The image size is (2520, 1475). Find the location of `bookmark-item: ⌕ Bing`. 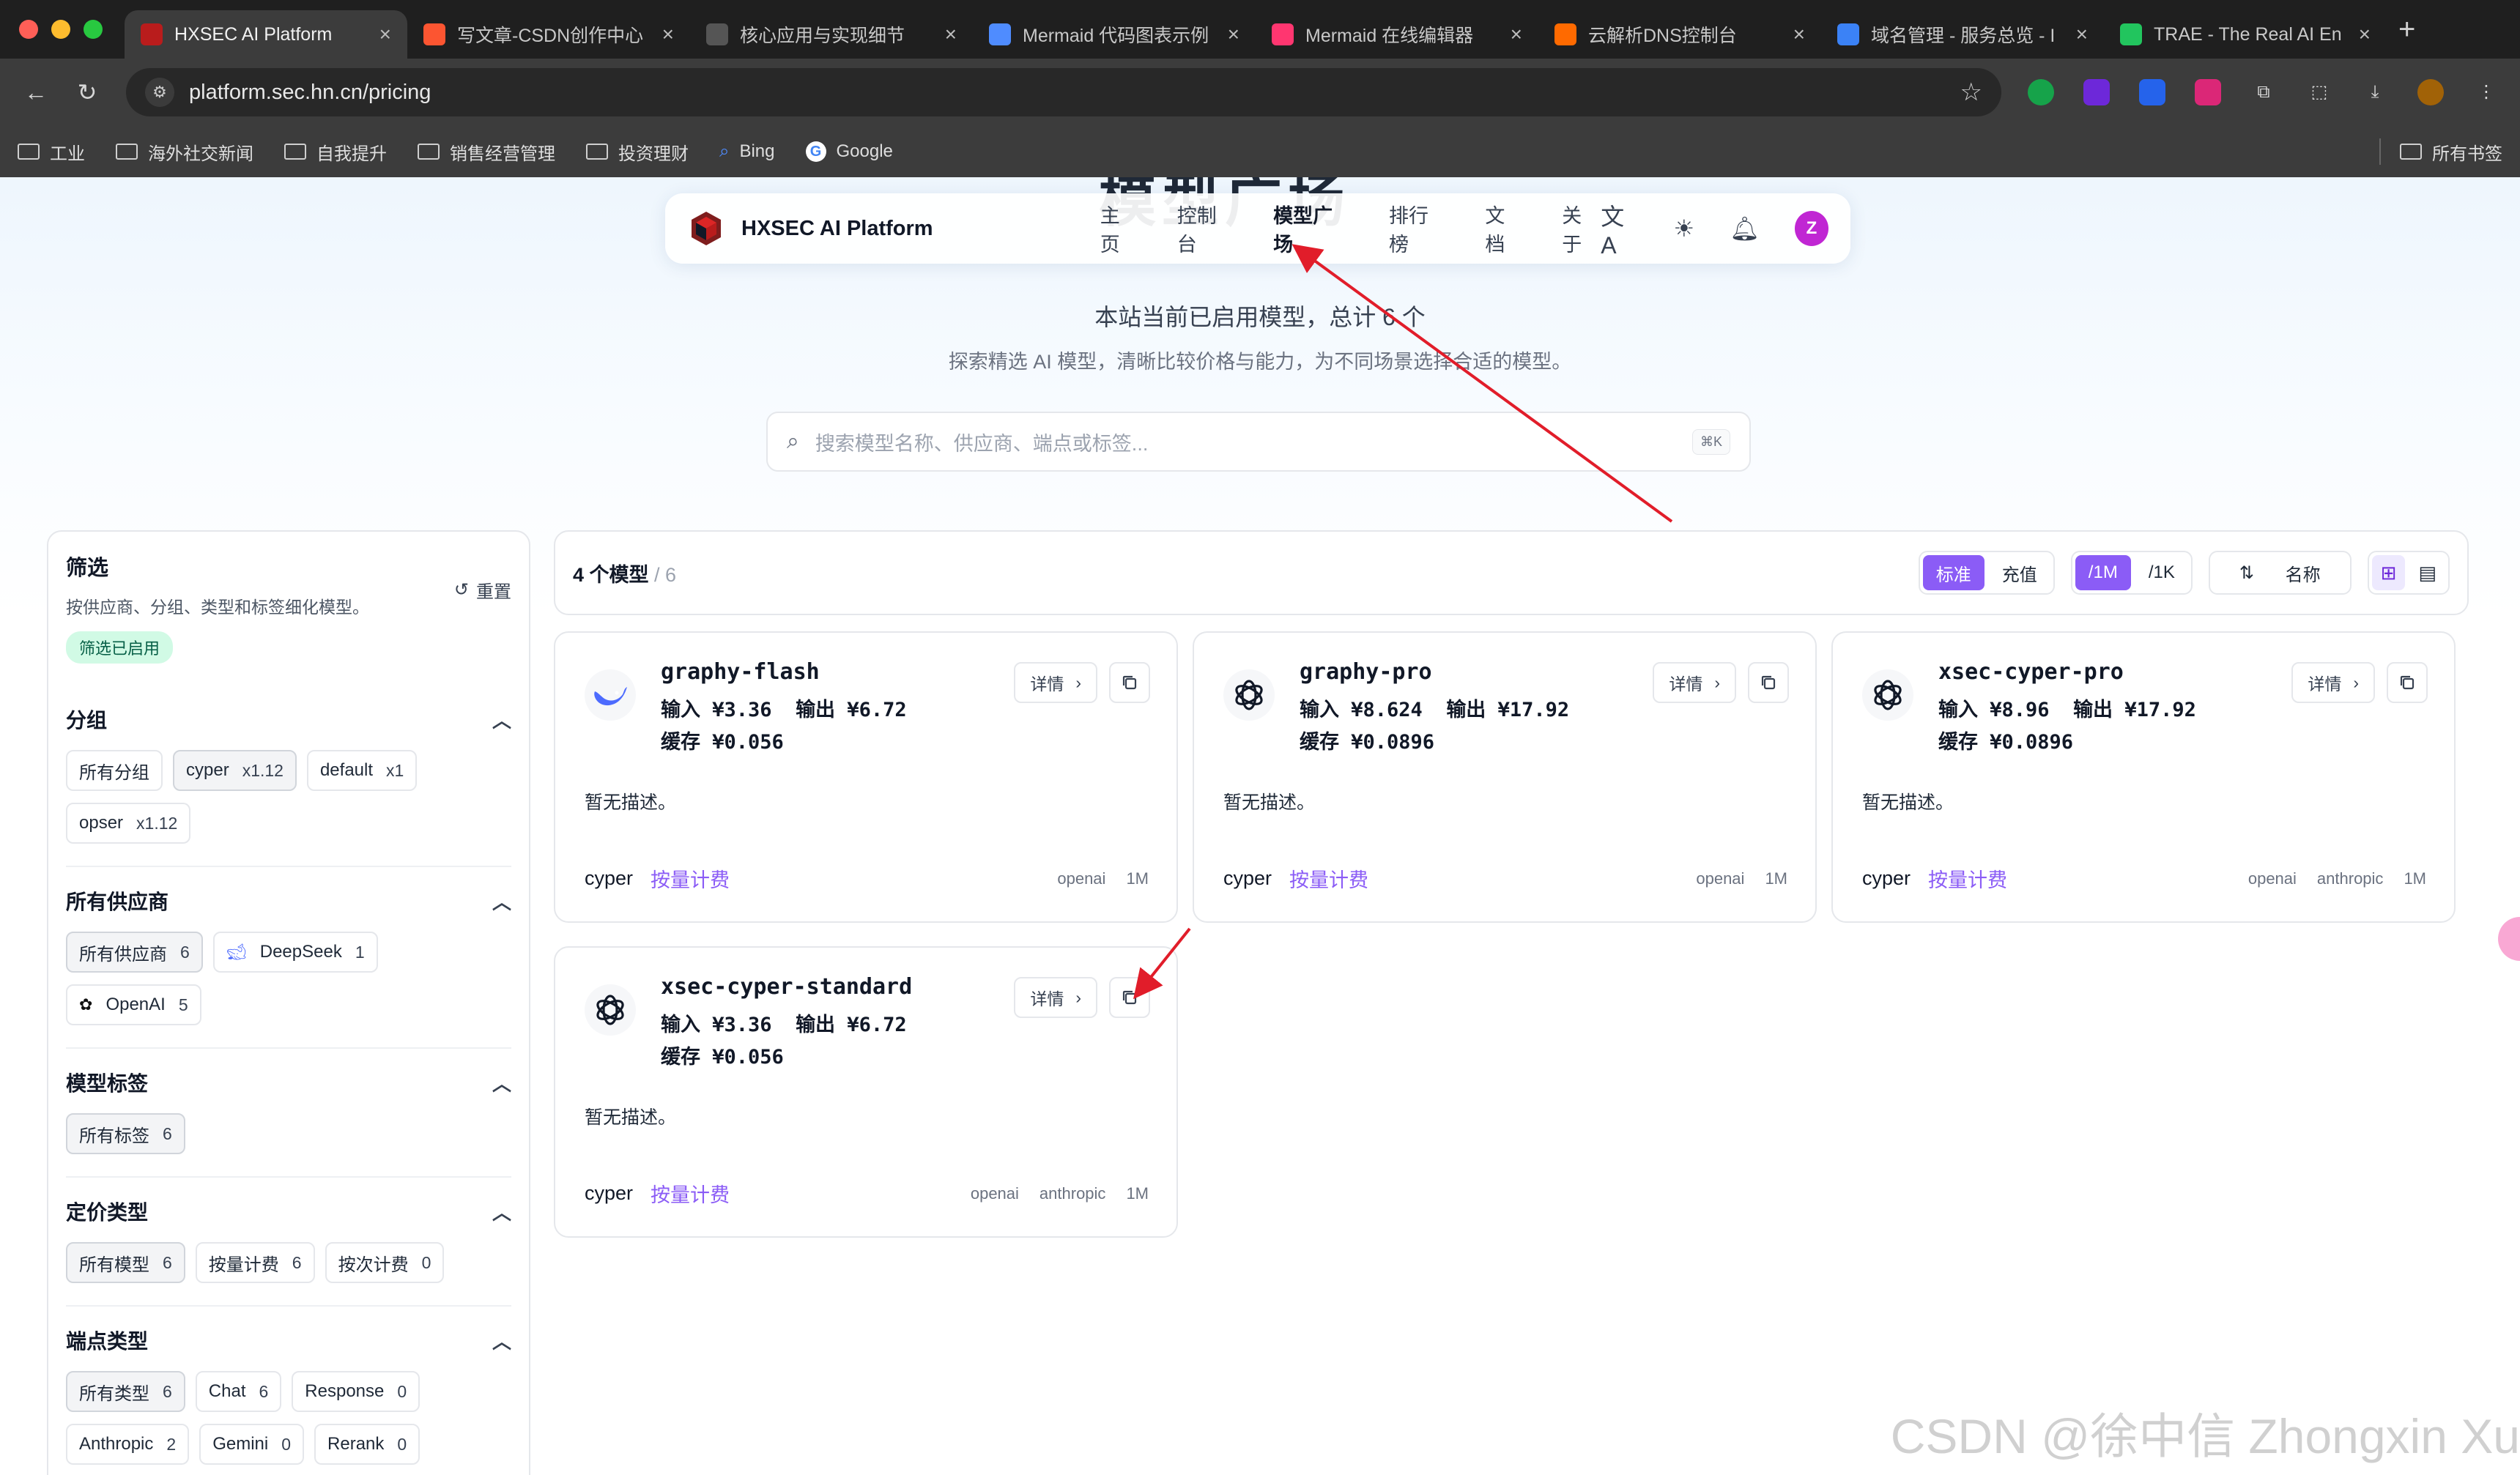

bookmark-item: ⌕ Bing is located at coordinates (747, 152).